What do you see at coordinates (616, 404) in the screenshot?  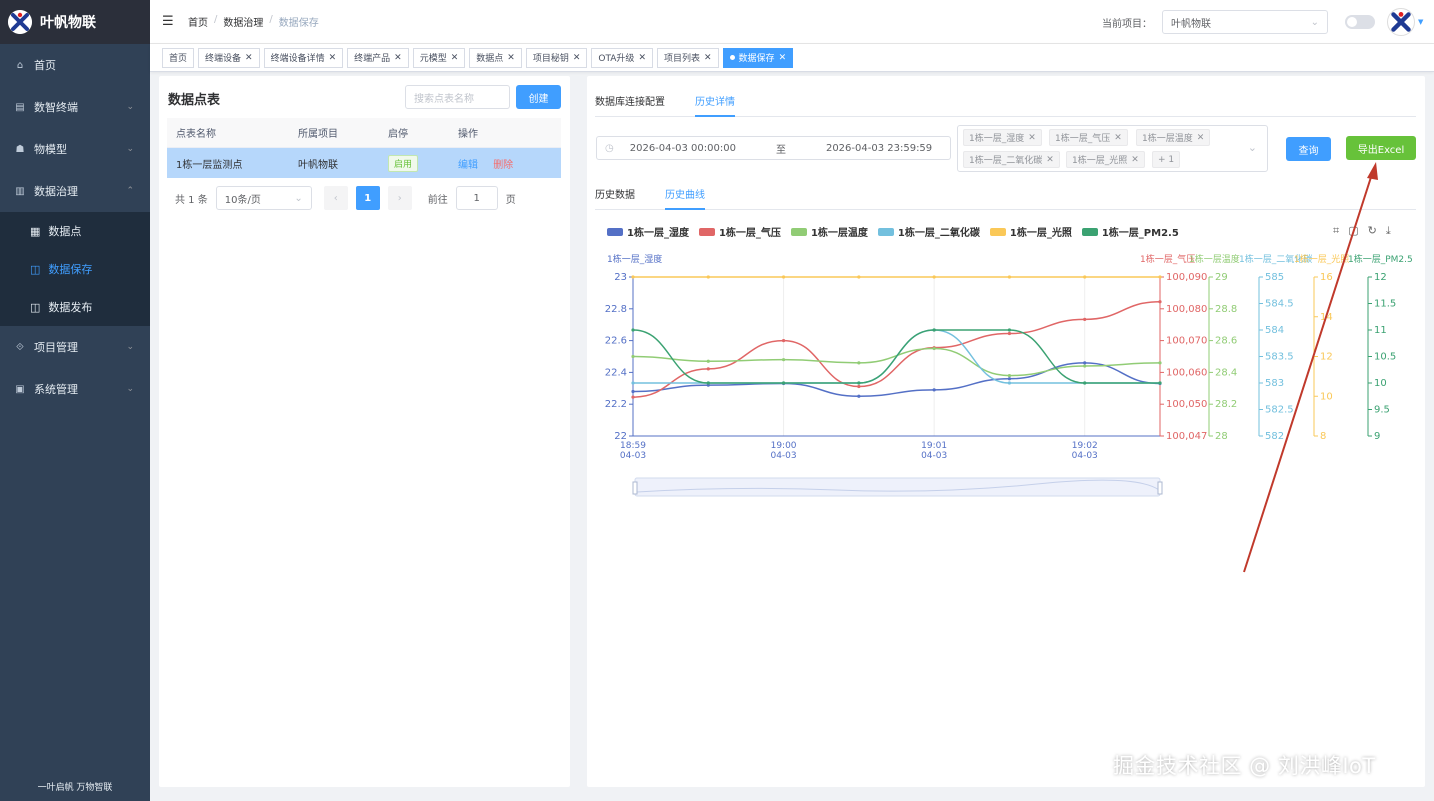 I see `y-tick-label: 22.2` at bounding box center [616, 404].